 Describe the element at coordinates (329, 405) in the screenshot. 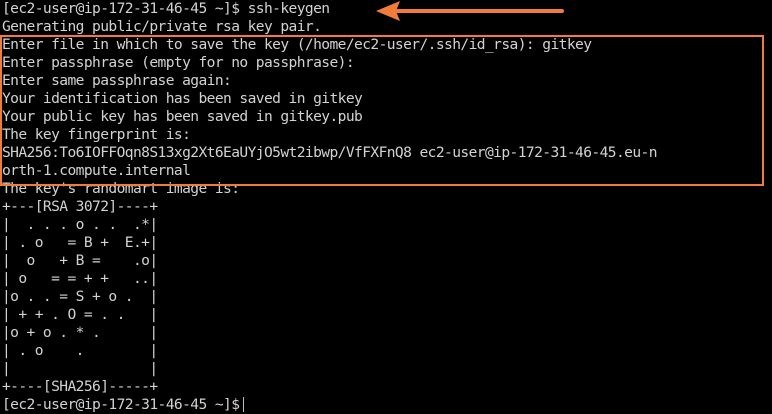

I see `prompt-line: [ec2-user@ip-172-31-46-45 ~]$` at that location.